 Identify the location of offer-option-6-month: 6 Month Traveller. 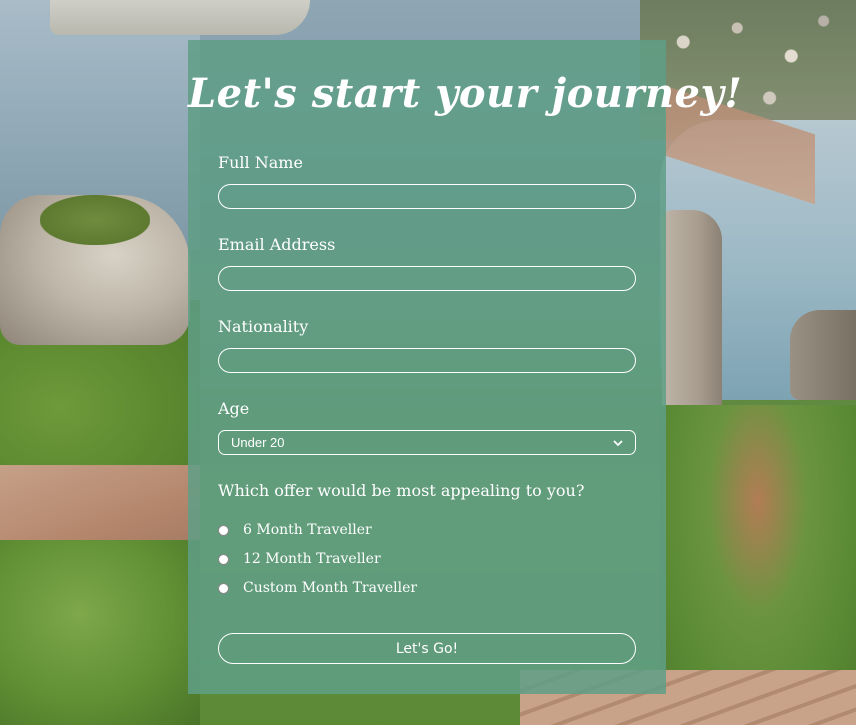
(295, 530).